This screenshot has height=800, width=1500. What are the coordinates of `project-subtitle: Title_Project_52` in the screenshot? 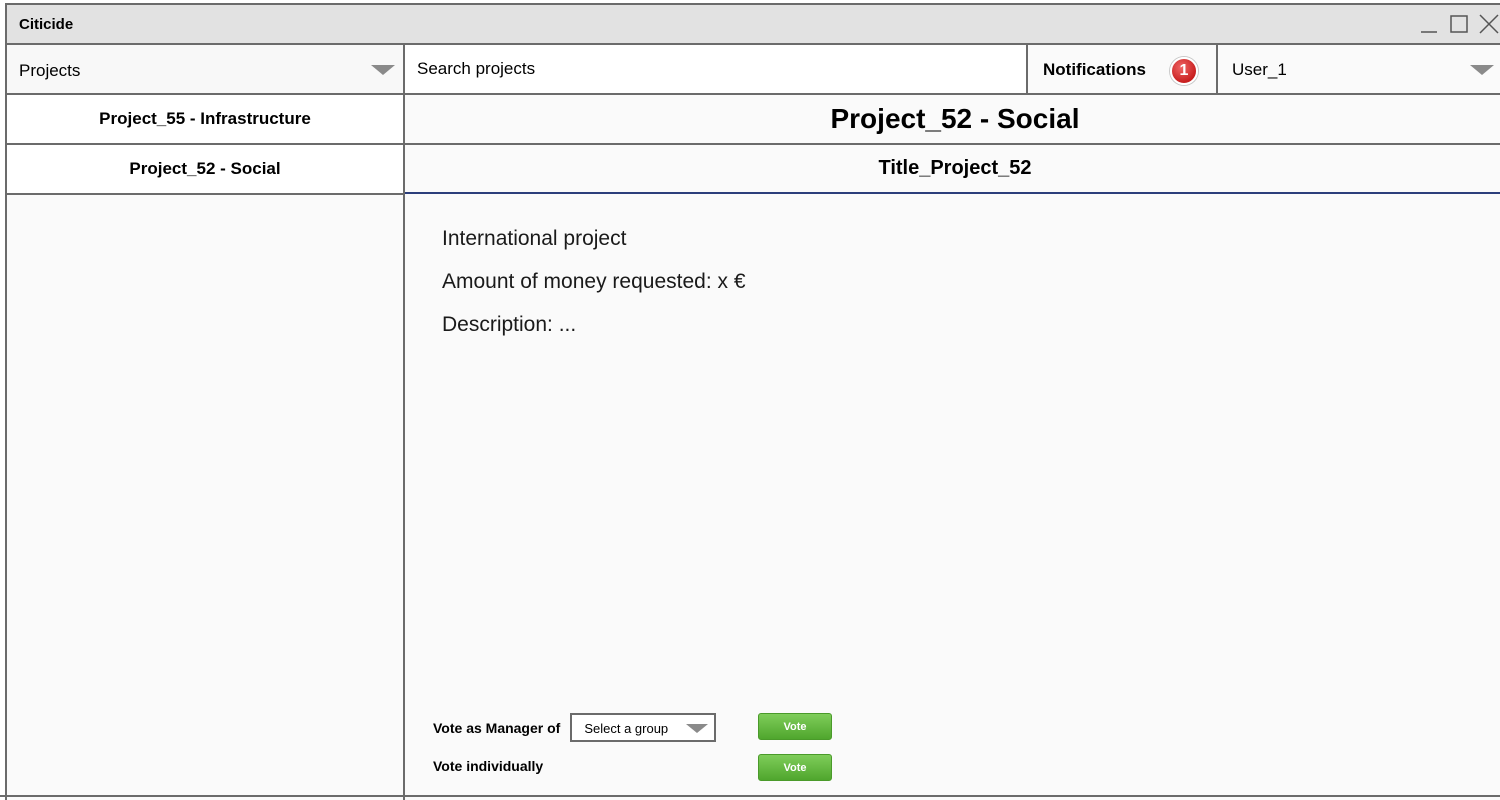 It's located at (952, 169).